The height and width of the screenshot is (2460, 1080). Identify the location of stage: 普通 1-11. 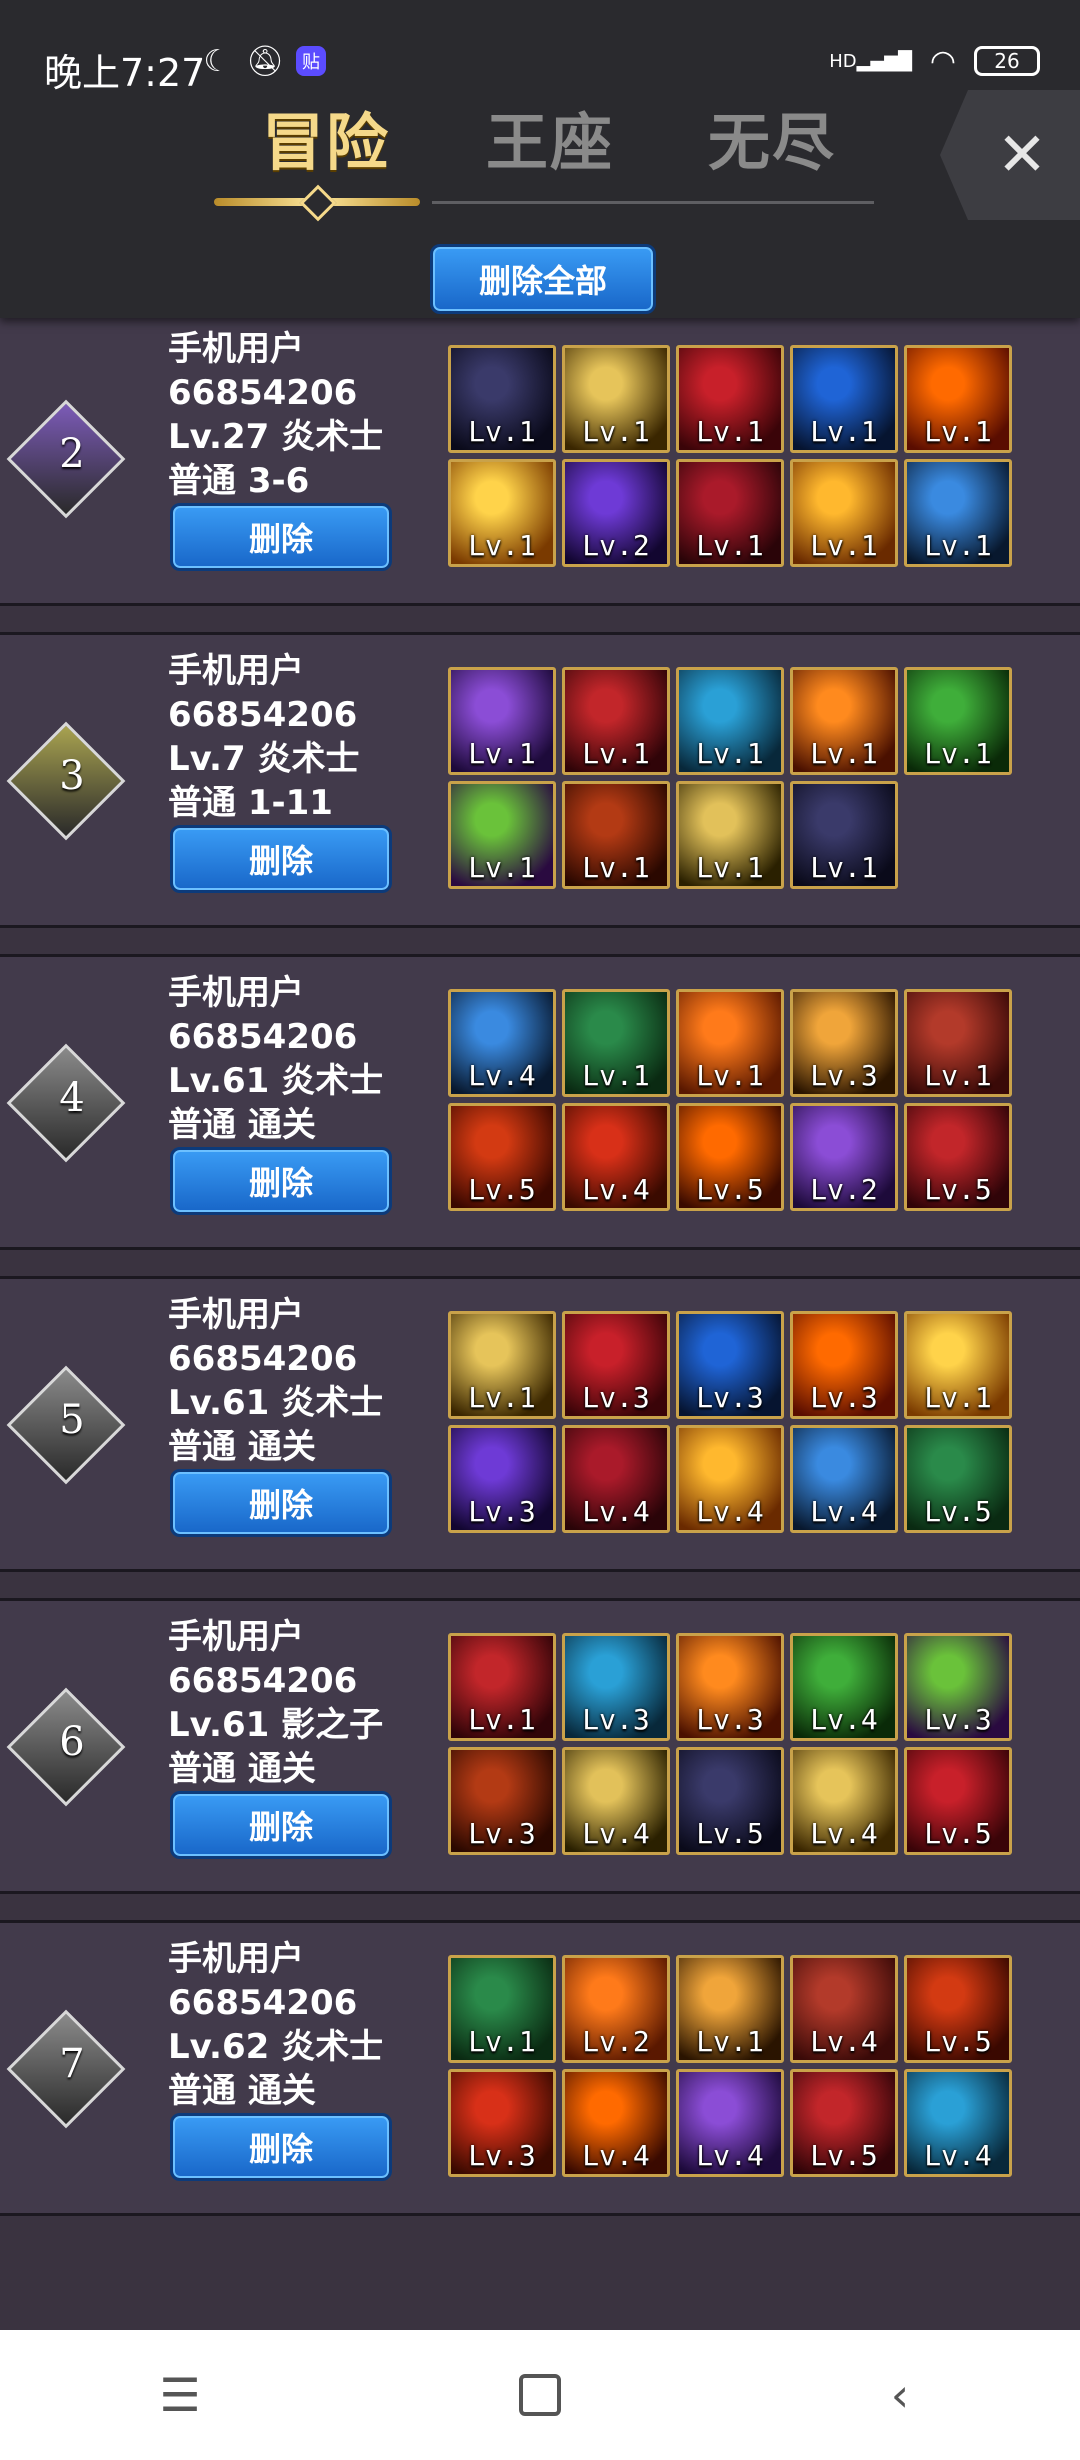
(250, 803).